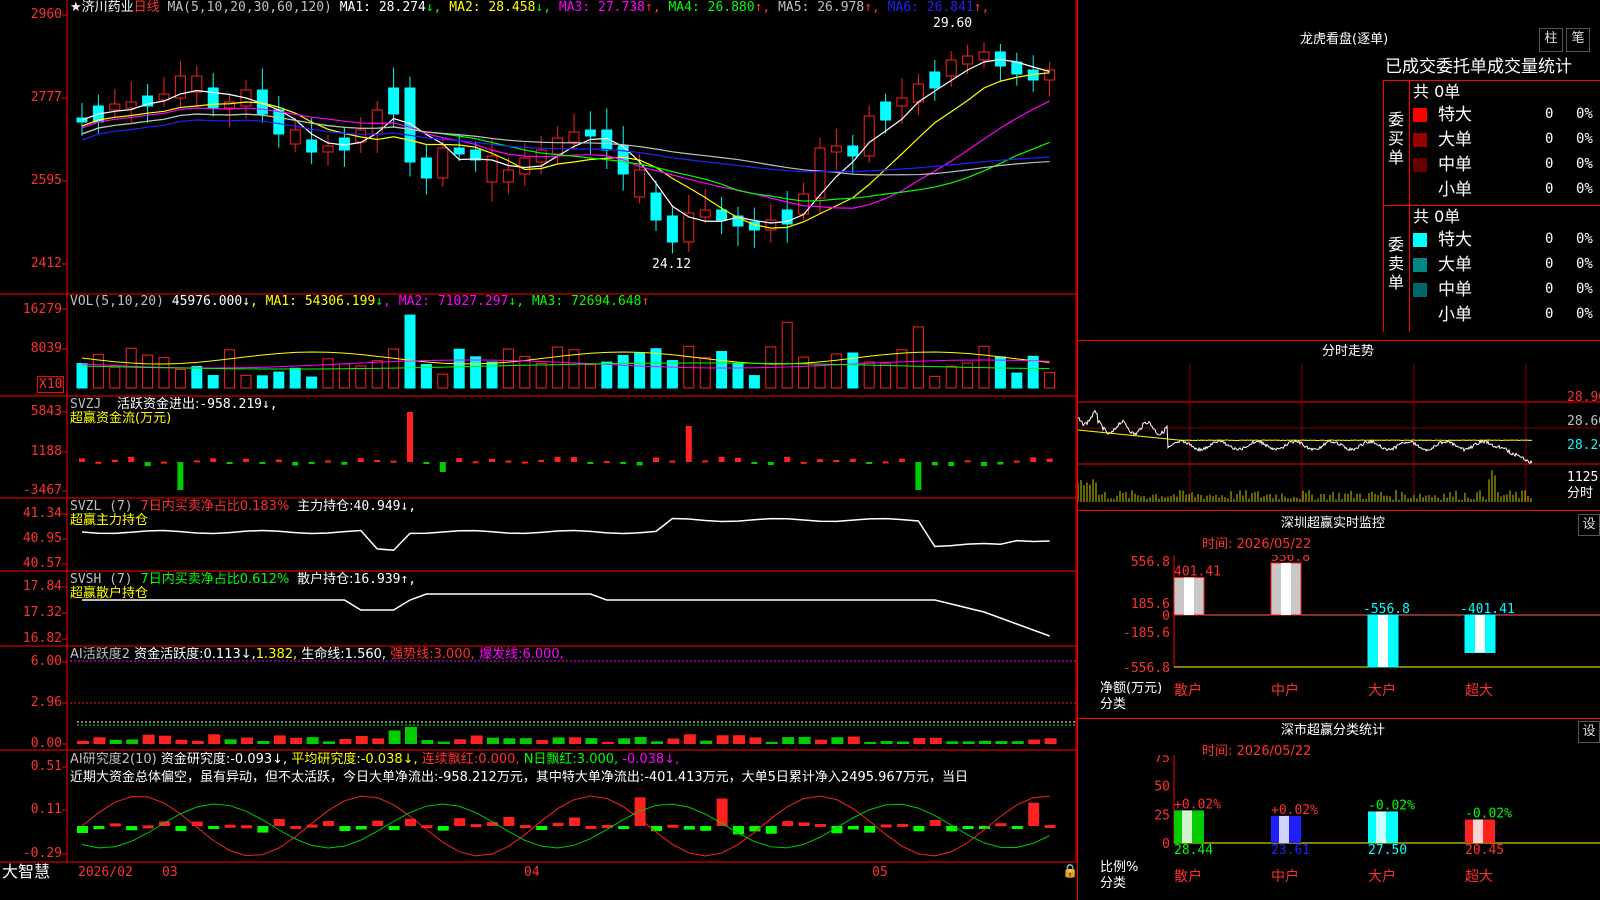 Image resolution: width=1600 pixels, height=900 pixels. I want to click on lhb-sell-row-4-swatch, so click(1420, 315).